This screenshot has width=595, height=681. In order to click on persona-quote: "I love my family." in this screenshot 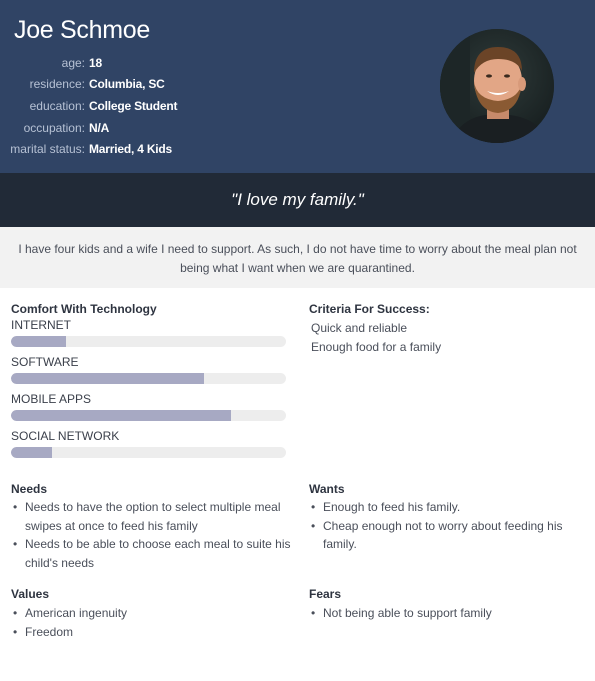, I will do `click(297, 199)`.